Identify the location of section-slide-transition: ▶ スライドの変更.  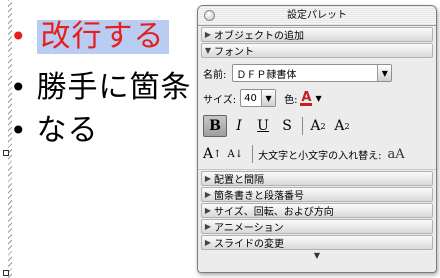
(317, 242).